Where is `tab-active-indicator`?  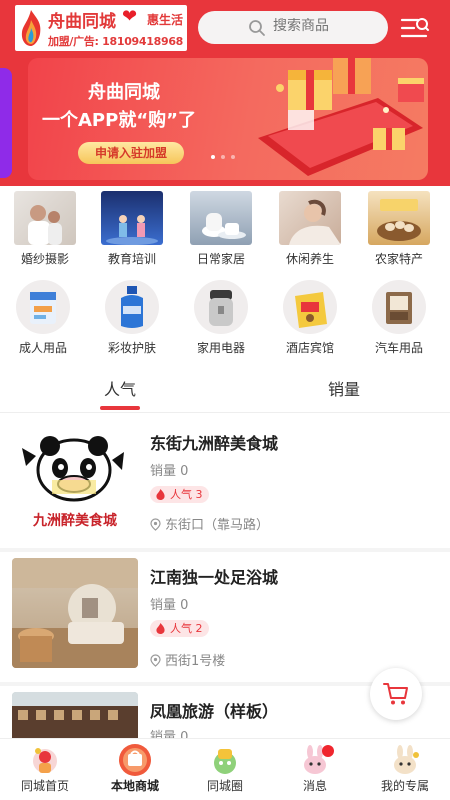 tab-active-indicator is located at coordinates (120, 408).